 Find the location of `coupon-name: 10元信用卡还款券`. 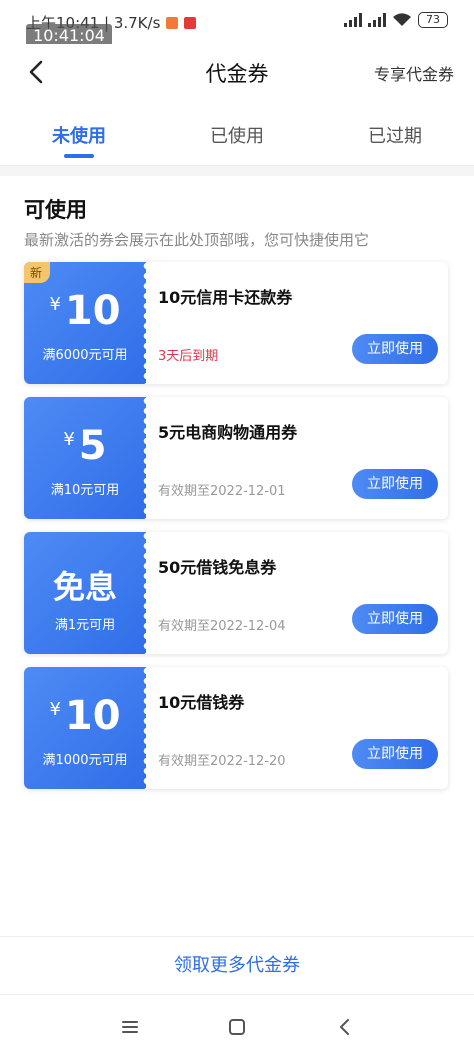

coupon-name: 10元信用卡还款券 is located at coordinates (225, 297).